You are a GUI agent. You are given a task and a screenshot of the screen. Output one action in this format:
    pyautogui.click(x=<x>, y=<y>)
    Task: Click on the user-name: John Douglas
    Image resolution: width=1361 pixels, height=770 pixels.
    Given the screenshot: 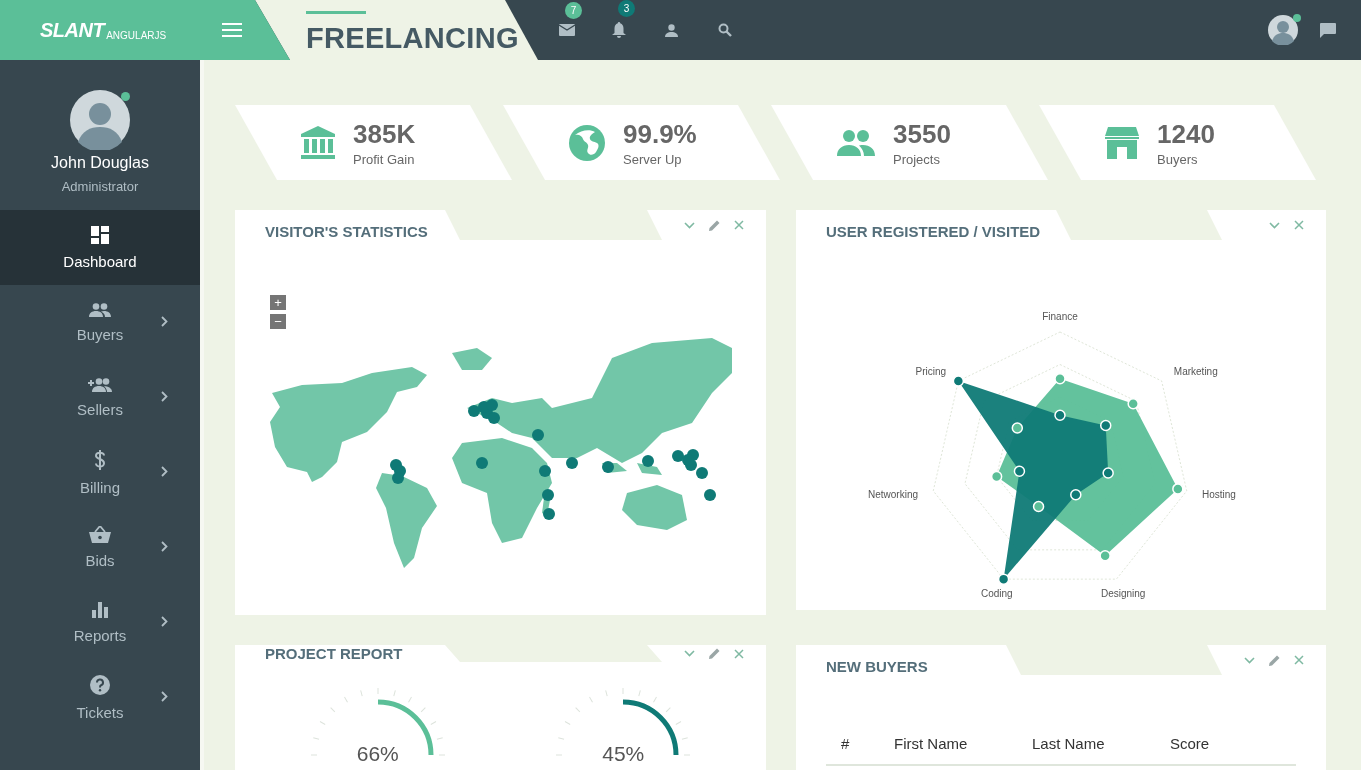 What is the action you would take?
    pyautogui.click(x=100, y=163)
    